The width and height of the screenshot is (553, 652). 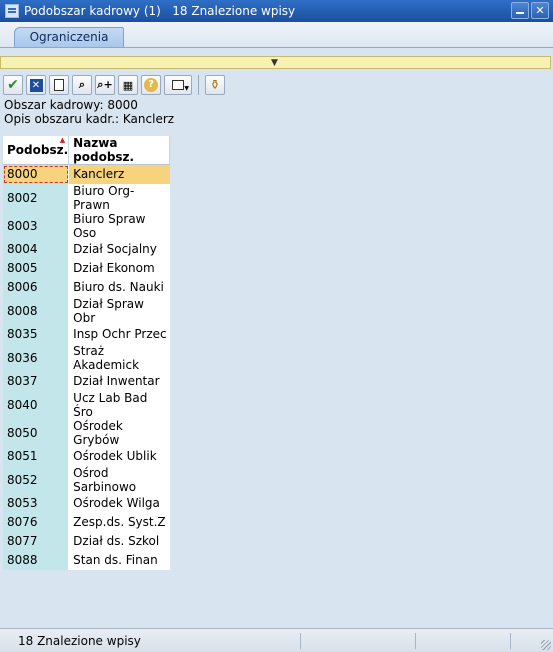 I want to click on cell-subarea-name: Ośrodek Ublik, so click(x=119, y=456).